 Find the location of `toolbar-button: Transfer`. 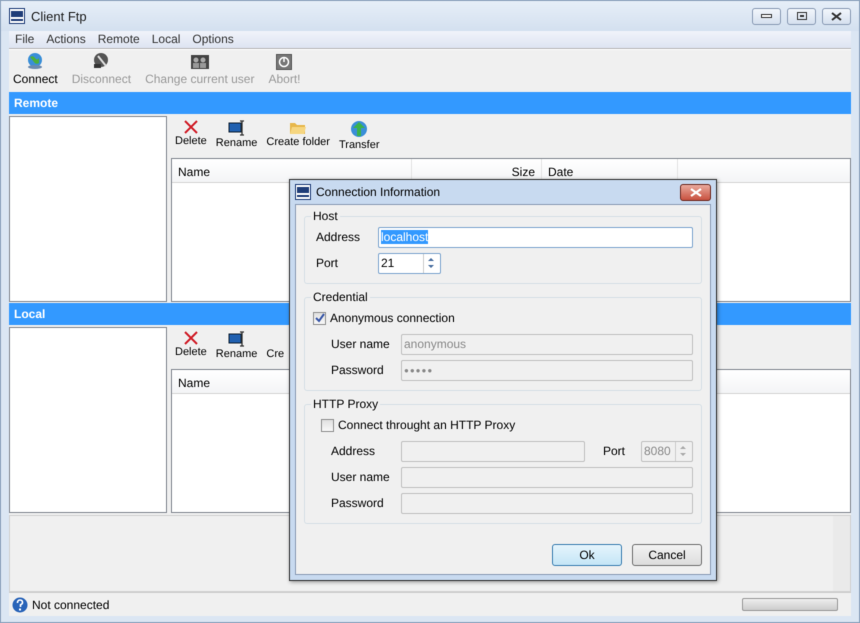

toolbar-button: Transfer is located at coordinates (359, 139).